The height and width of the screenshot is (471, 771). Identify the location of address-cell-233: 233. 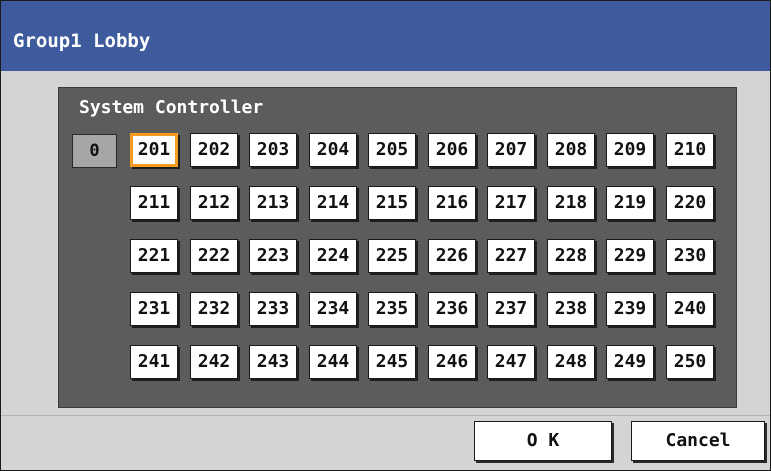
(273, 309).